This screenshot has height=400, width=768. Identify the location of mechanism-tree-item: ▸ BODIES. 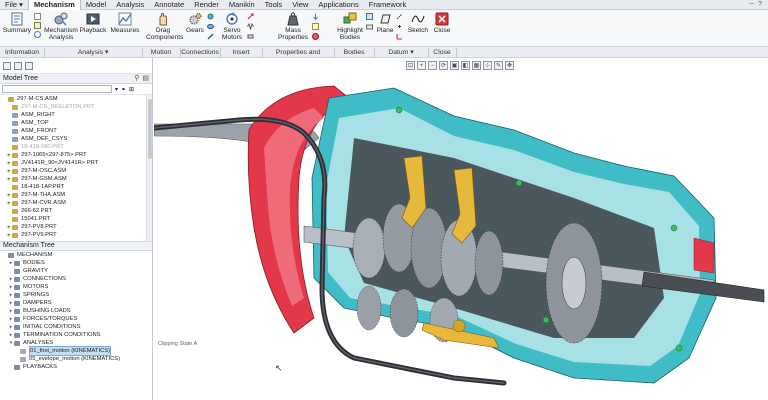
(76, 263).